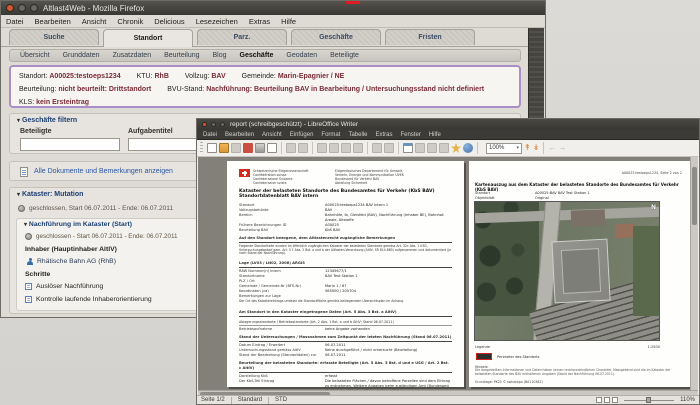 This screenshot has height=405, width=700. Describe the element at coordinates (103, 171) in the screenshot. I see `show-all-documents-link: Alle Dokumente und Bemerkungen anzeigen` at that location.